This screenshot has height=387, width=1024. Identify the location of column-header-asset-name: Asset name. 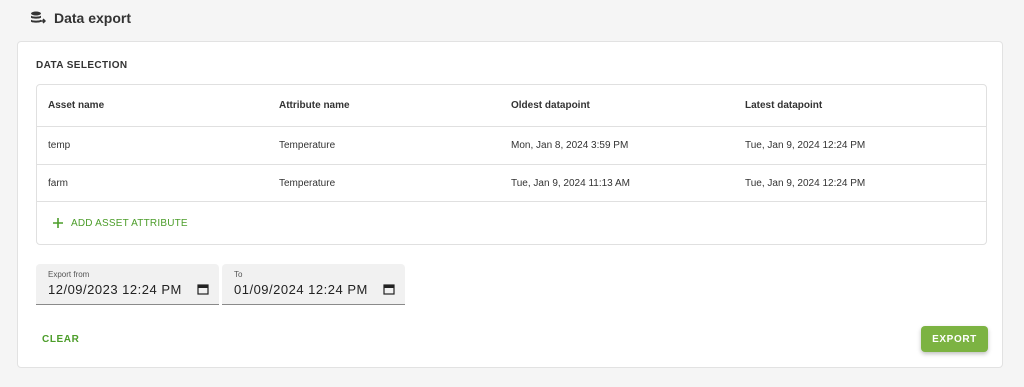
(76, 105).